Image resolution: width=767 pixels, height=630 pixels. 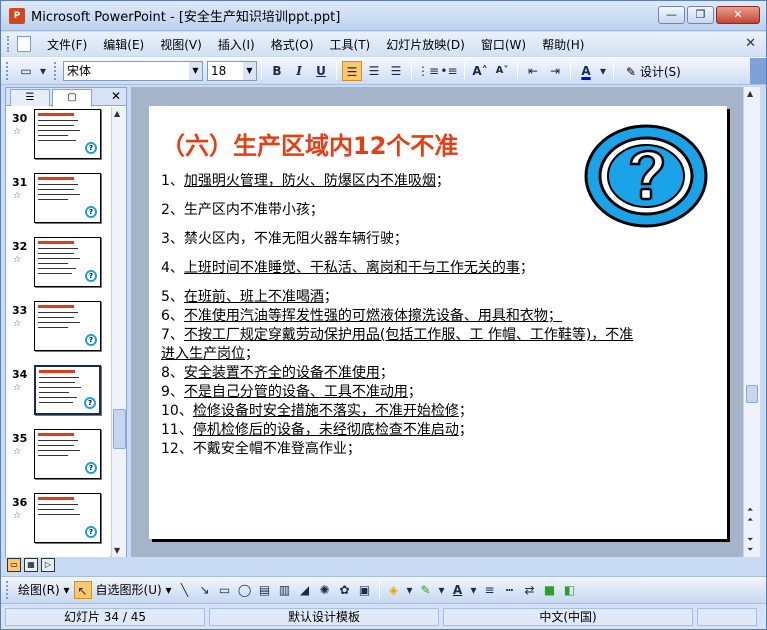 I want to click on thumbnail-item: 35 ☆ ?, so click(x=58, y=456).